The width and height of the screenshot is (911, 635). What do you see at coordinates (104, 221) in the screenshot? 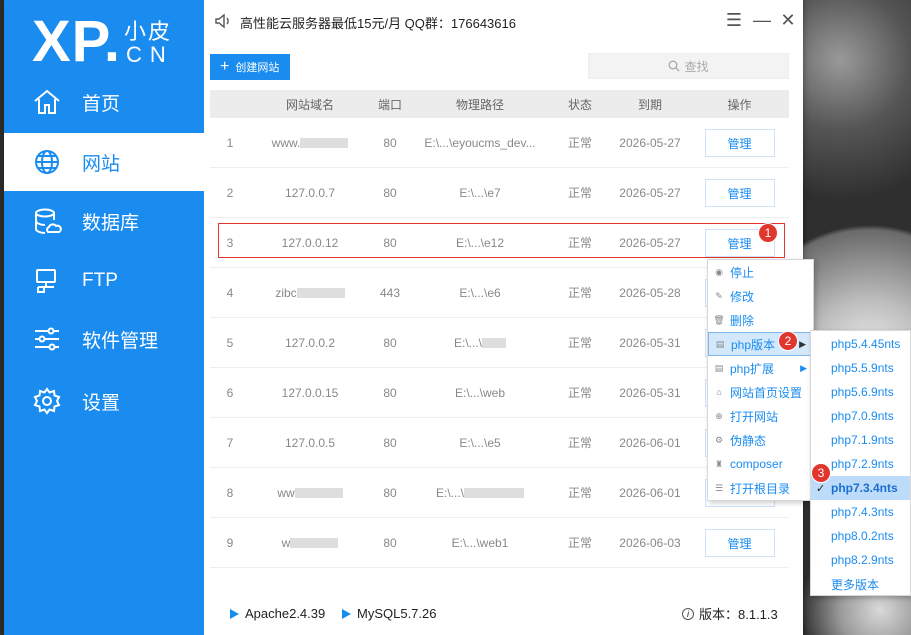
I see `sidebar-item-database: 数据库` at bounding box center [104, 221].